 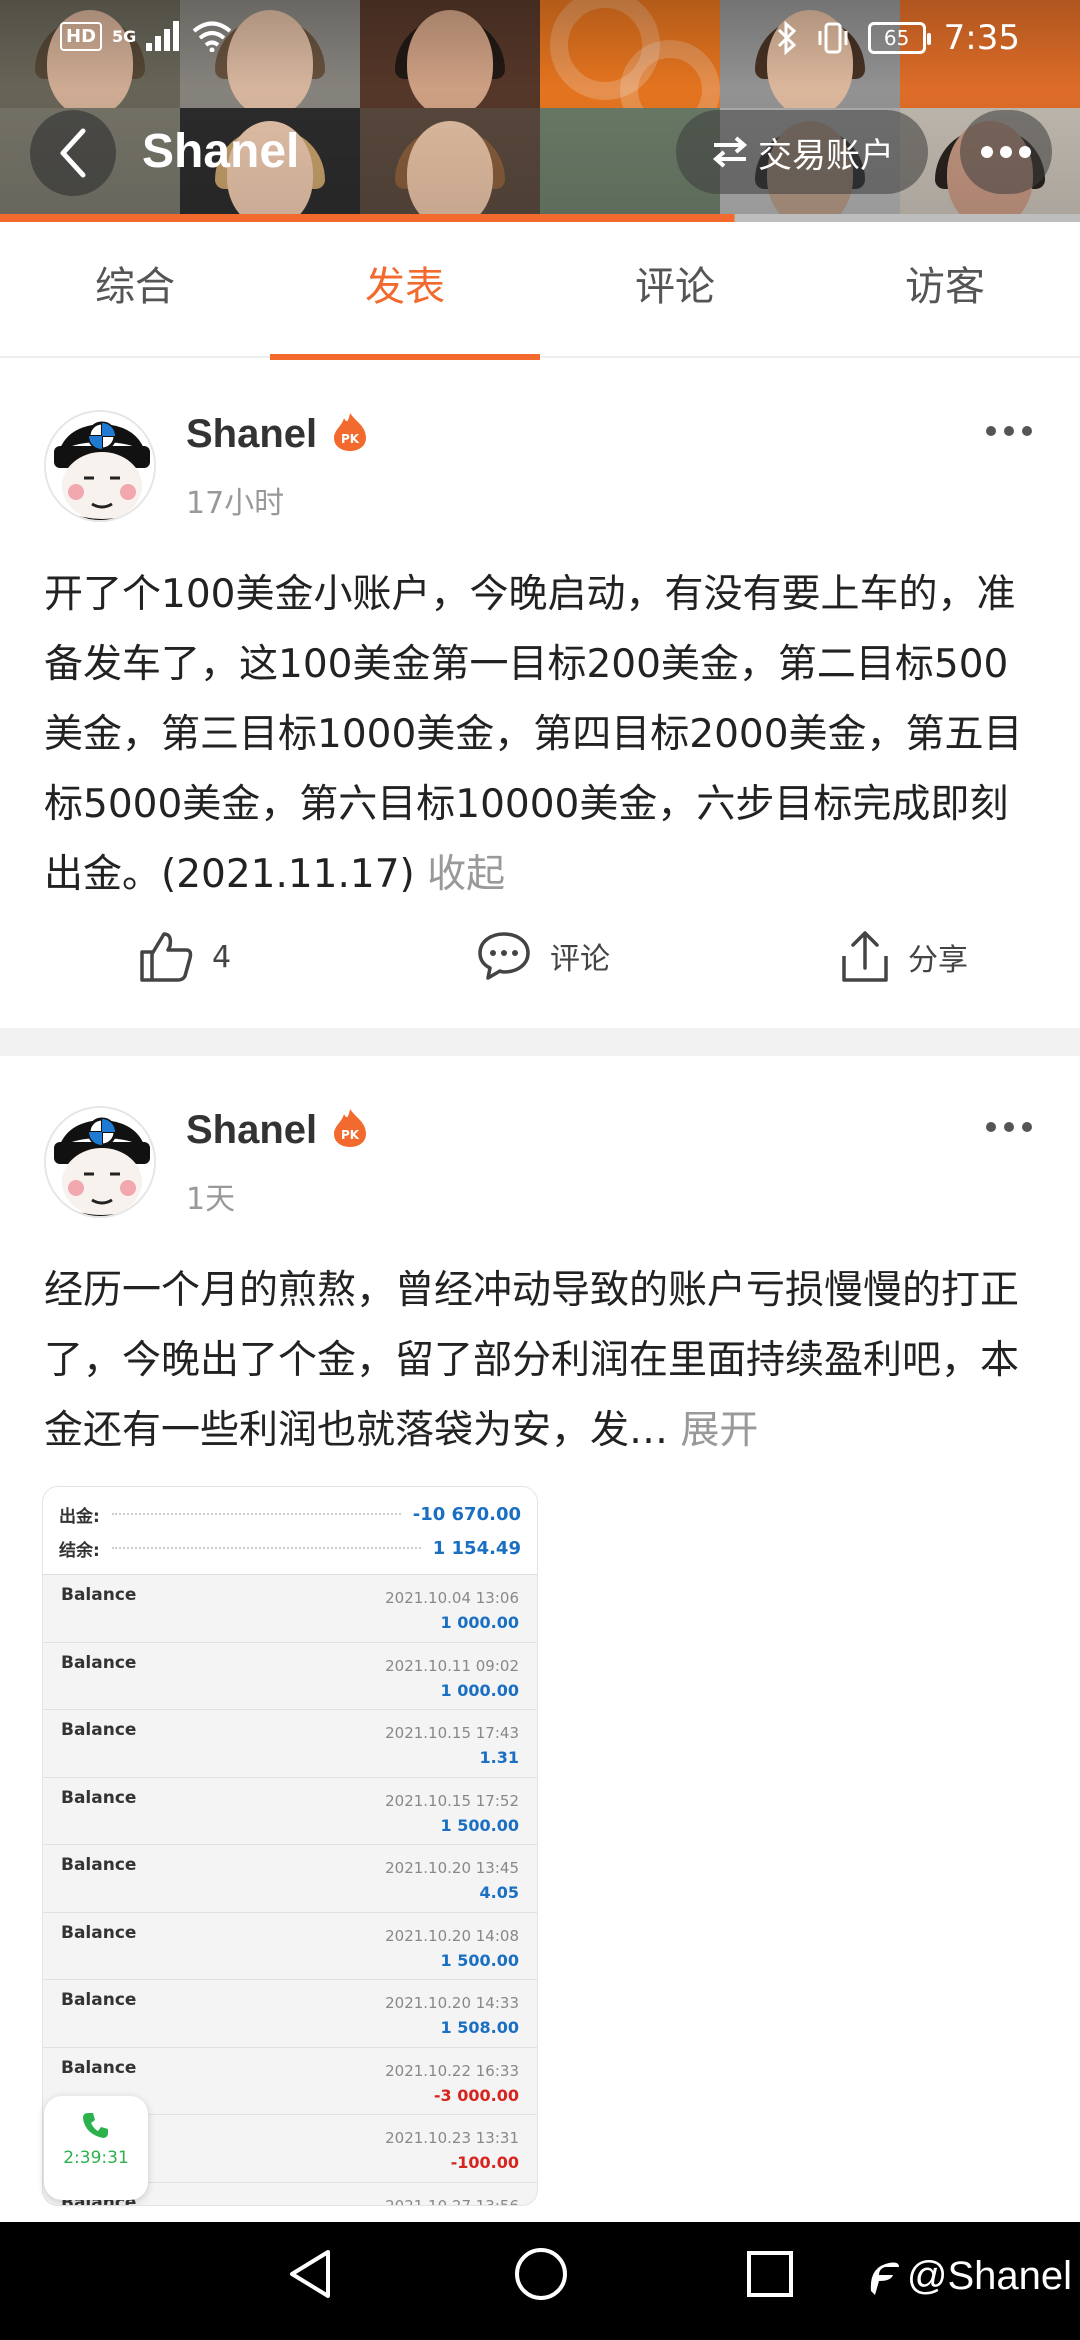 I want to click on entry-date: 2021.10.22 16:33, so click(x=452, y=2070).